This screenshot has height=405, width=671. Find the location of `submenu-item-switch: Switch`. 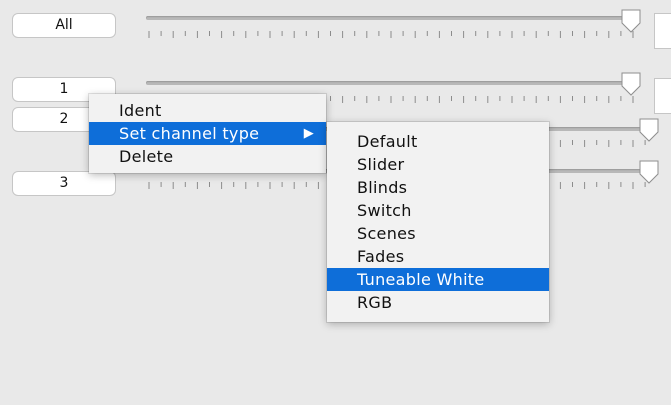

submenu-item-switch: Switch is located at coordinates (438, 210).